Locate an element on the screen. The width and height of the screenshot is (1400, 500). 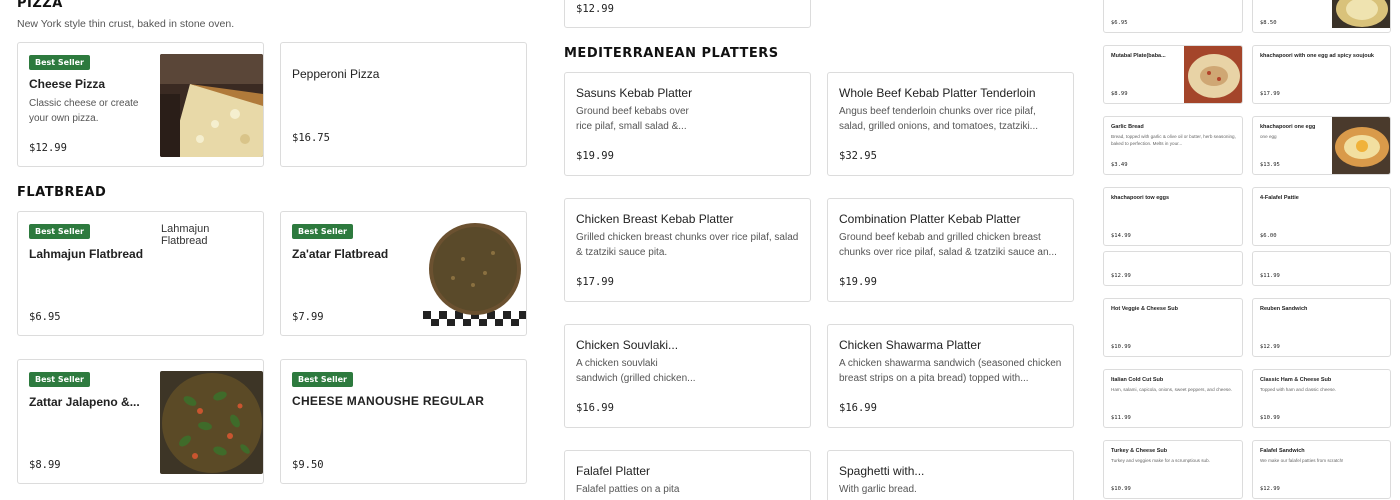
pizza-photo is located at coordinates (211, 105).